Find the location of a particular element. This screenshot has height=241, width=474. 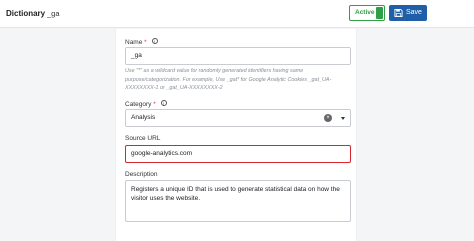

chevron-down-icon is located at coordinates (343, 118).